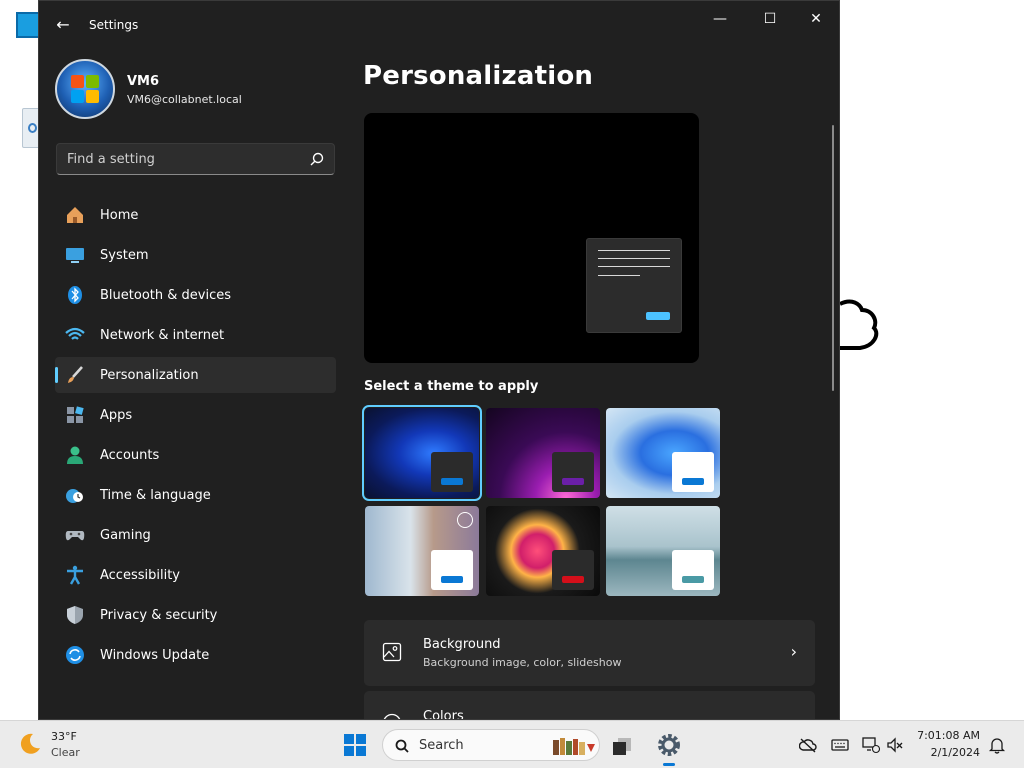 The image size is (1024, 768). I want to click on palette-icon, so click(392, 716).